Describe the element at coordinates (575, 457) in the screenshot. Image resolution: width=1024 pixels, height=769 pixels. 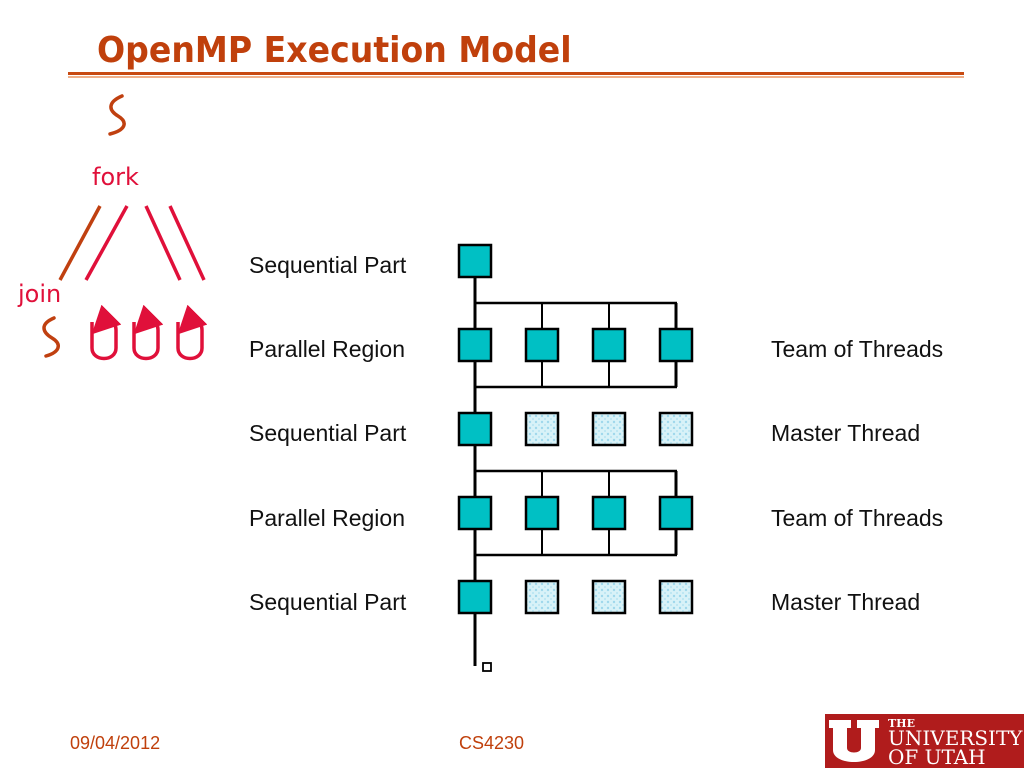
I see `thread-diagram` at that location.